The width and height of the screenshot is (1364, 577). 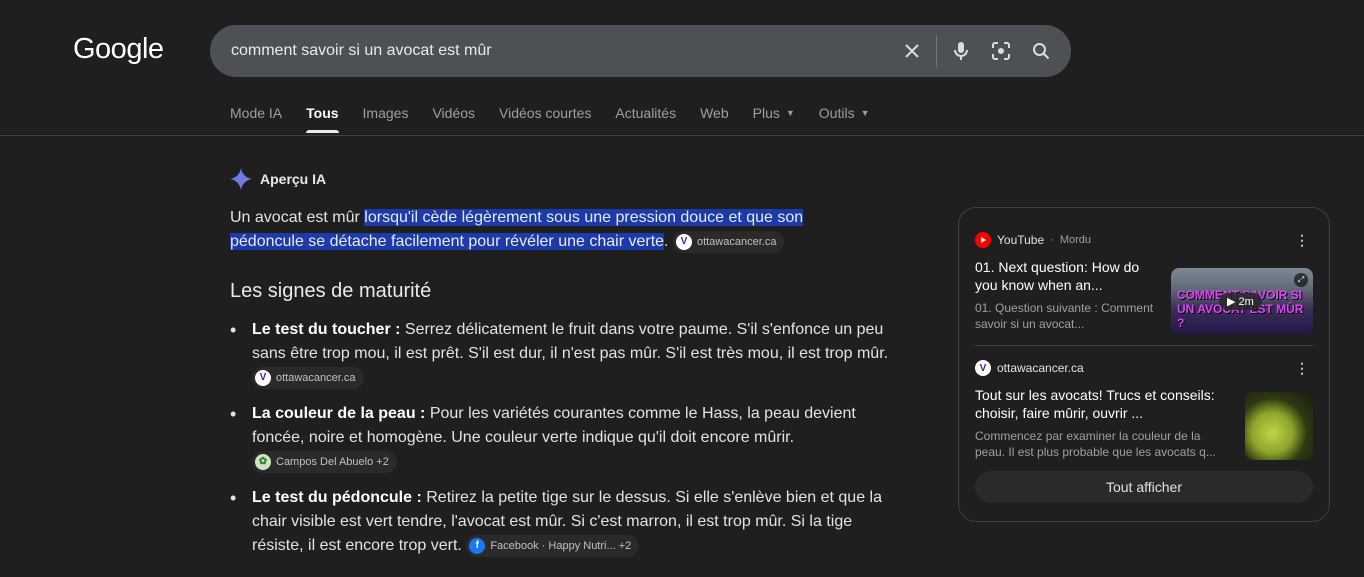 What do you see at coordinates (337, 497) in the screenshot?
I see `bullet-title: Le test du pédoncule :` at bounding box center [337, 497].